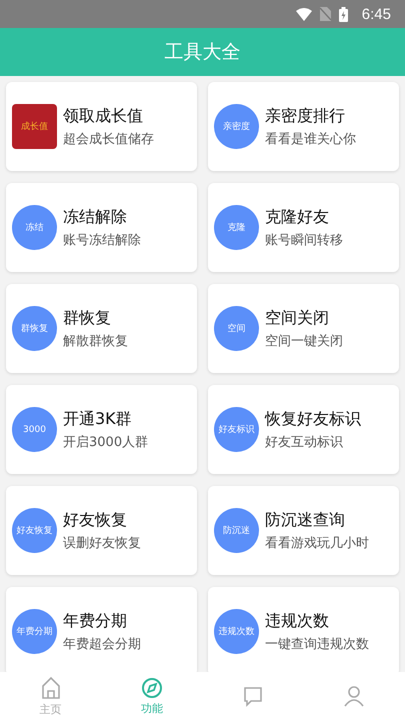 Image resolution: width=405 pixels, height=720 pixels. What do you see at coordinates (297, 217) in the screenshot?
I see `tool-title: 克隆好友` at bounding box center [297, 217].